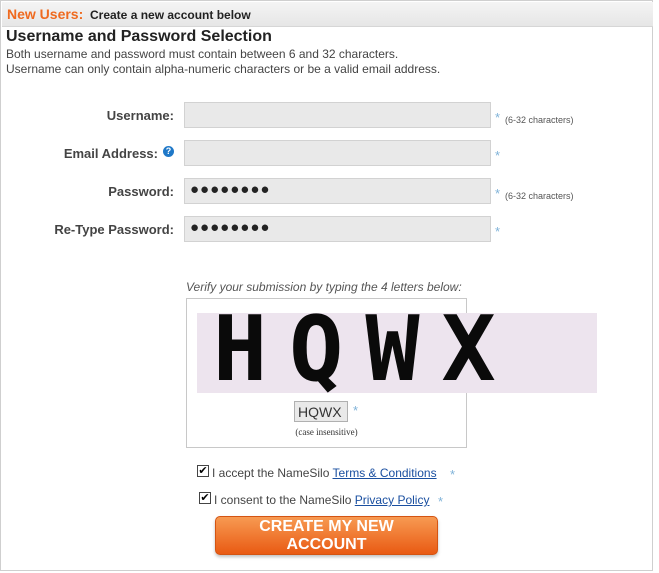 This screenshot has width=659, height=573. I want to click on captcha-input, so click(321, 411).